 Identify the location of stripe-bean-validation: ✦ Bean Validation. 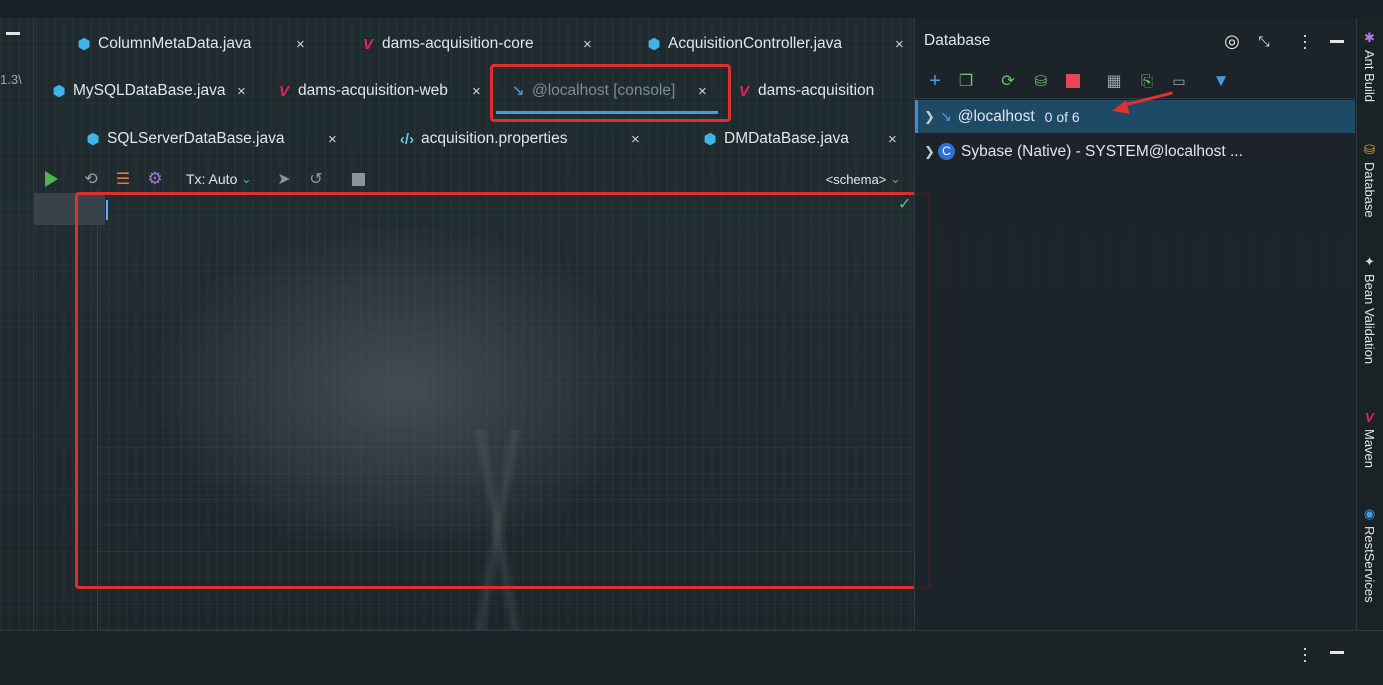
(1369, 309).